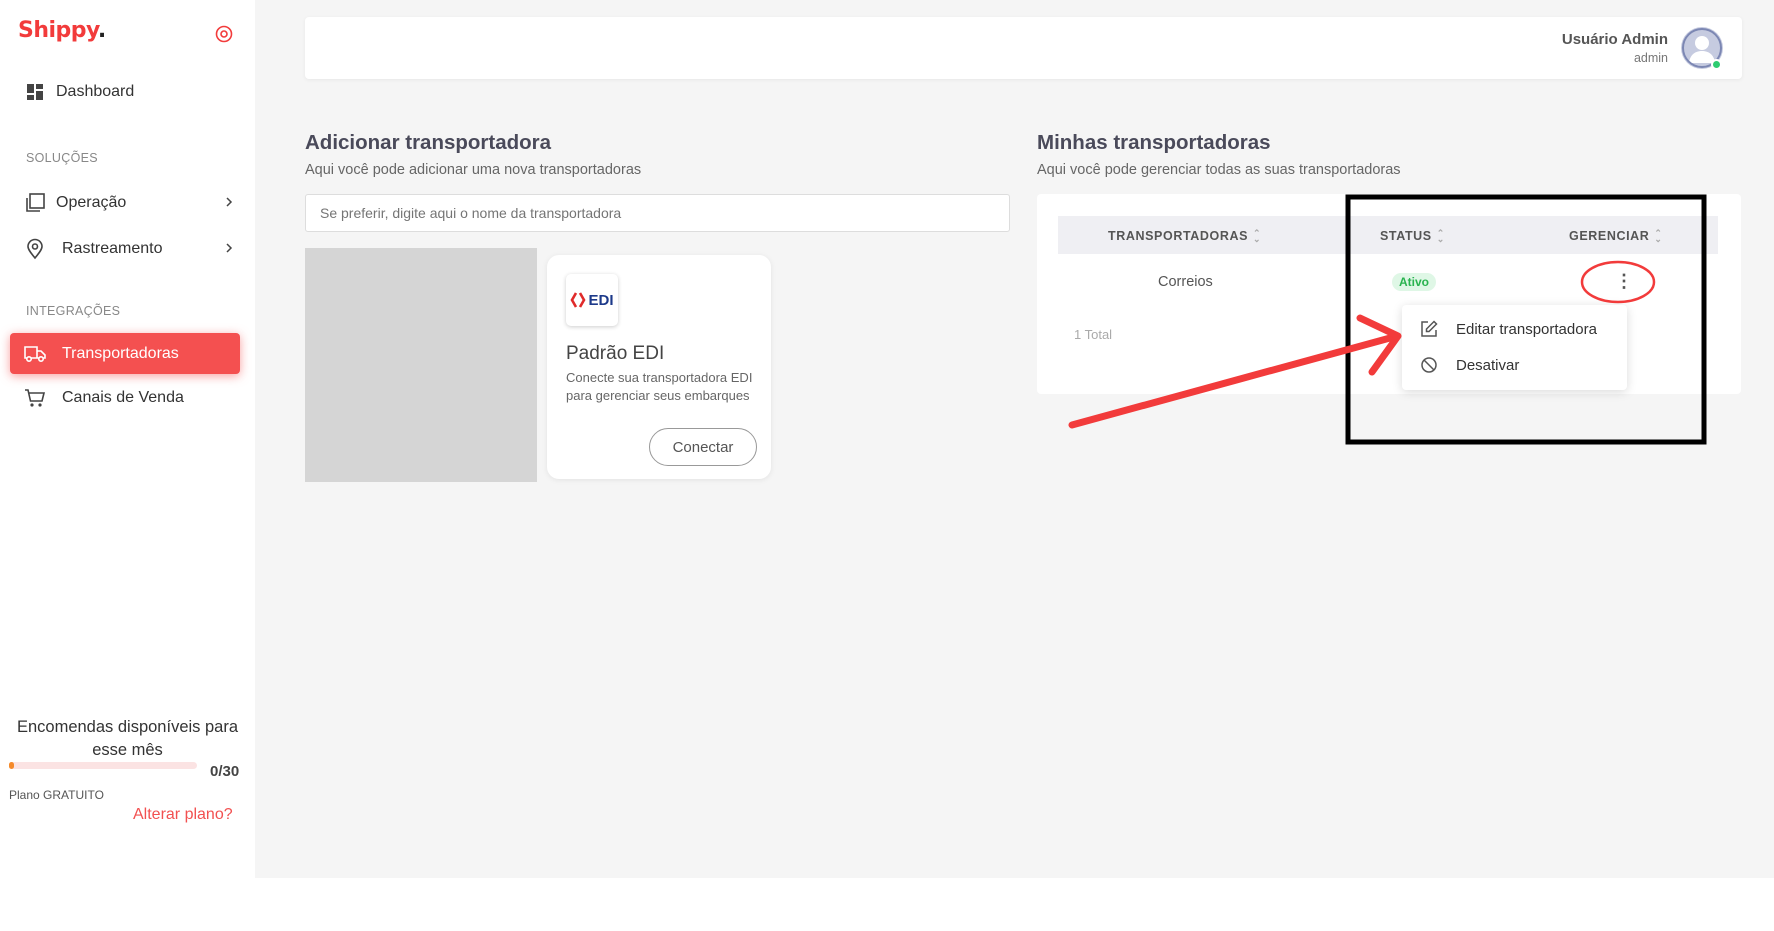  I want to click on menu-item-edit-carrier: Editar transportadora, so click(1508, 329).